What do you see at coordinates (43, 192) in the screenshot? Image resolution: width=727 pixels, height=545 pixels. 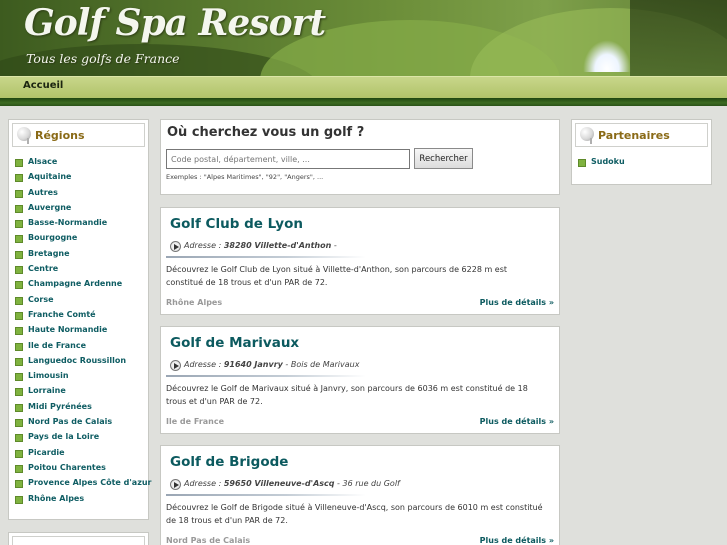 I see `region-link: Autres` at bounding box center [43, 192].